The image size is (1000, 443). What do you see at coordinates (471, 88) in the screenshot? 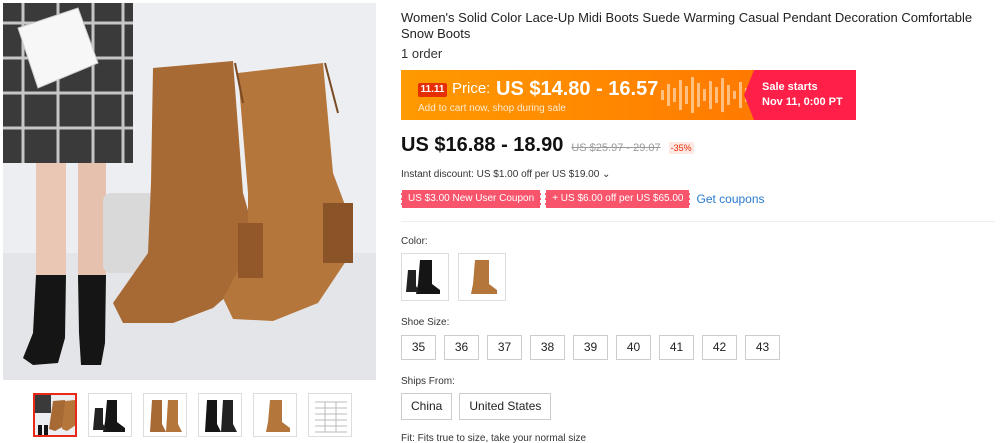
I see `sale-price-label: Price:` at bounding box center [471, 88].